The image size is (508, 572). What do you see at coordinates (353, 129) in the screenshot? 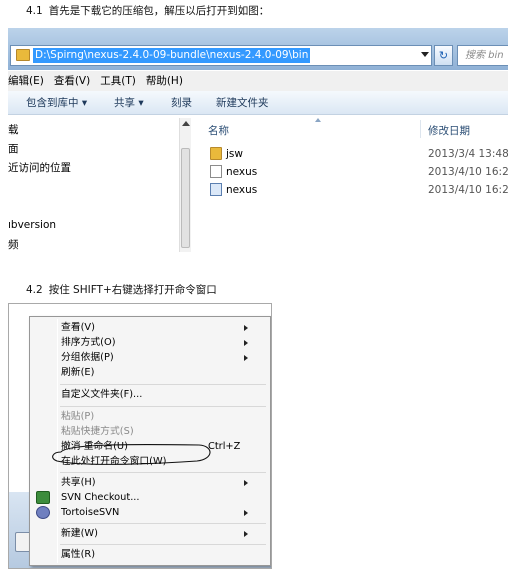
I see `column-header-row: 名称 修改日期` at bounding box center [353, 129].